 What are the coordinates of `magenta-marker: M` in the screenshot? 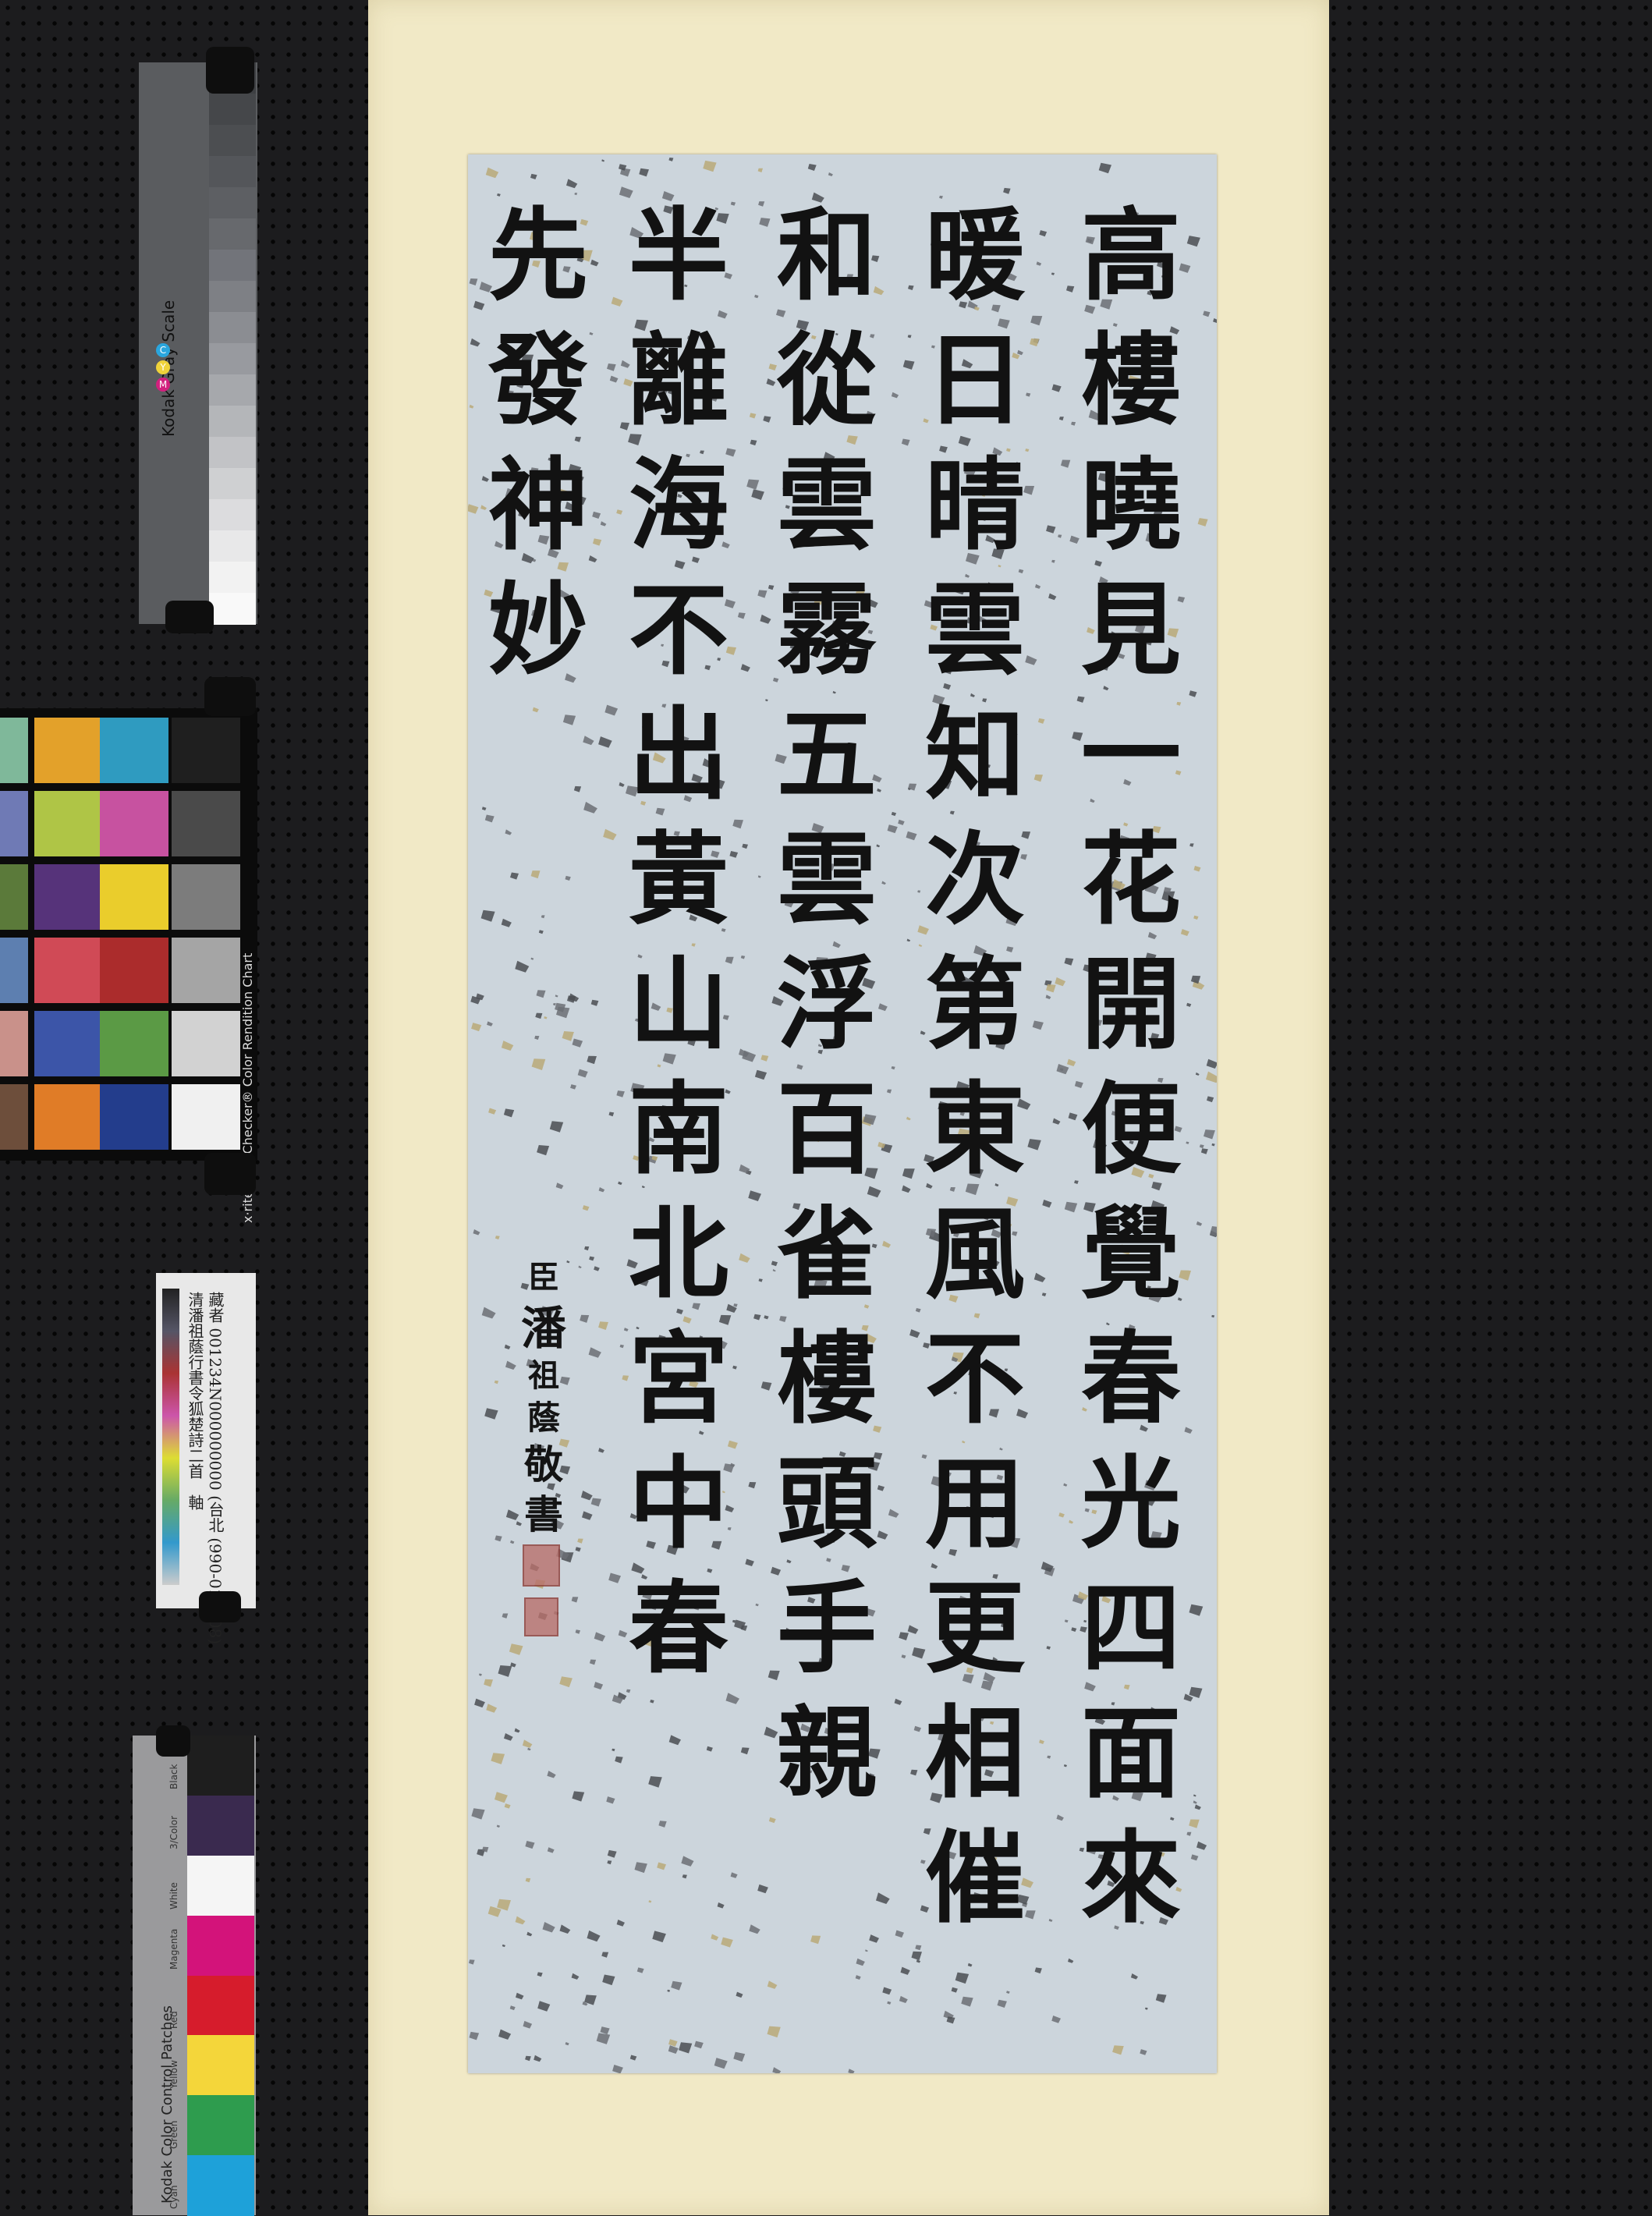 It's located at (163, 385).